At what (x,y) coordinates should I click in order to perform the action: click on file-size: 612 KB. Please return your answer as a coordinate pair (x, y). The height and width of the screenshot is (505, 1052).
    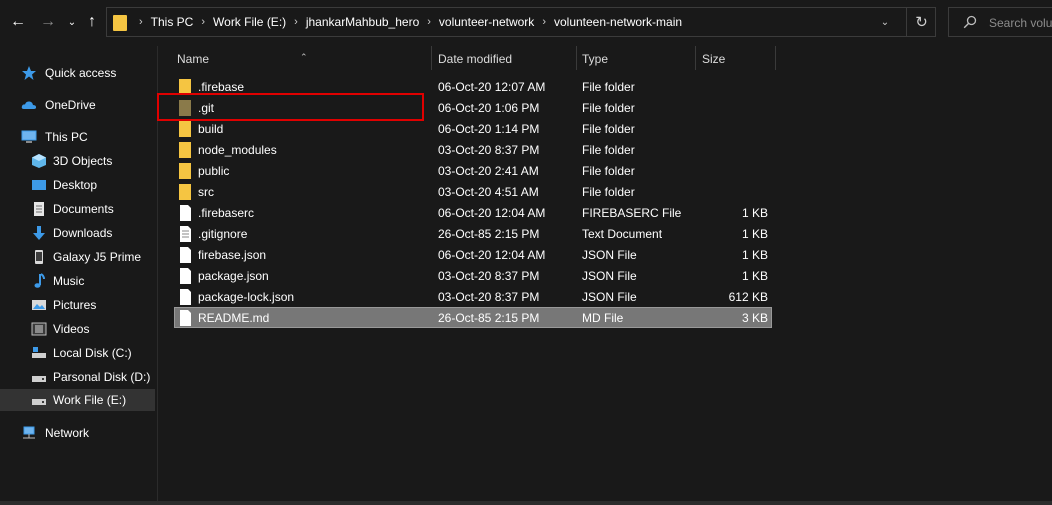
    Looking at the image, I should click on (748, 297).